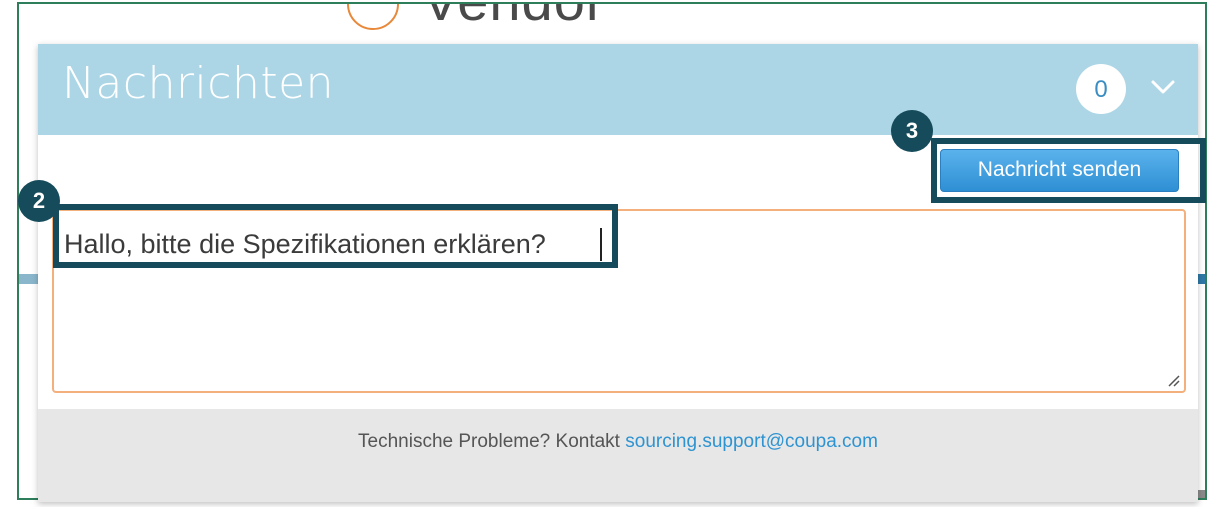 The width and height of the screenshot is (1217, 507). I want to click on background-header: Vendor, so click(612, 26).